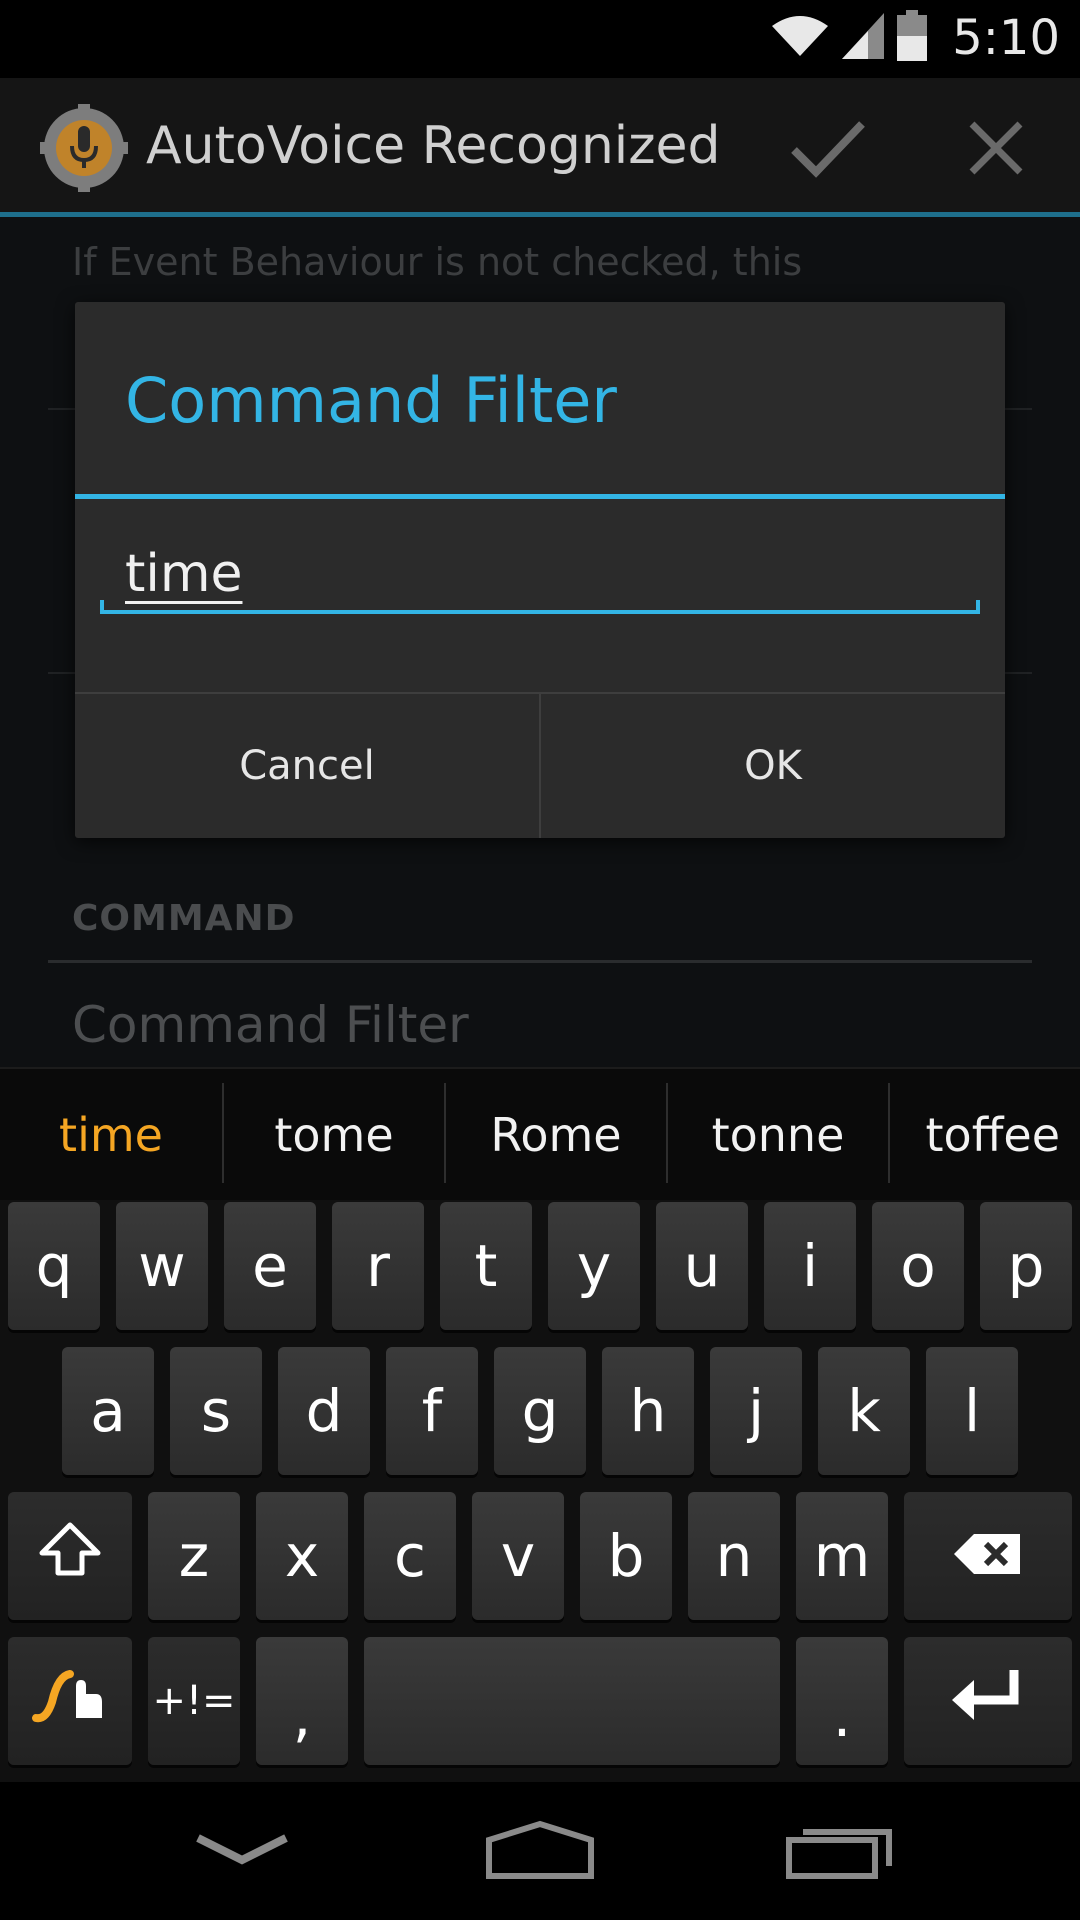  I want to click on key-t: t, so click(486, 1266).